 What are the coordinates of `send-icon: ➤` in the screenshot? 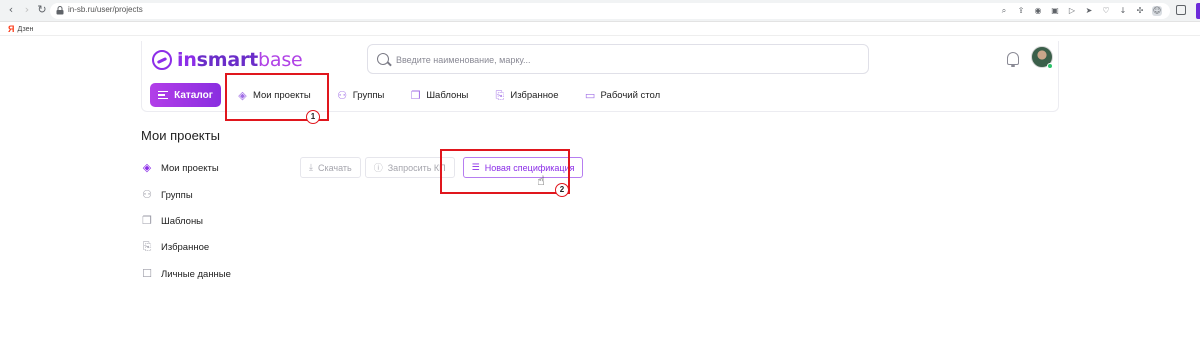 It's located at (1089, 11).